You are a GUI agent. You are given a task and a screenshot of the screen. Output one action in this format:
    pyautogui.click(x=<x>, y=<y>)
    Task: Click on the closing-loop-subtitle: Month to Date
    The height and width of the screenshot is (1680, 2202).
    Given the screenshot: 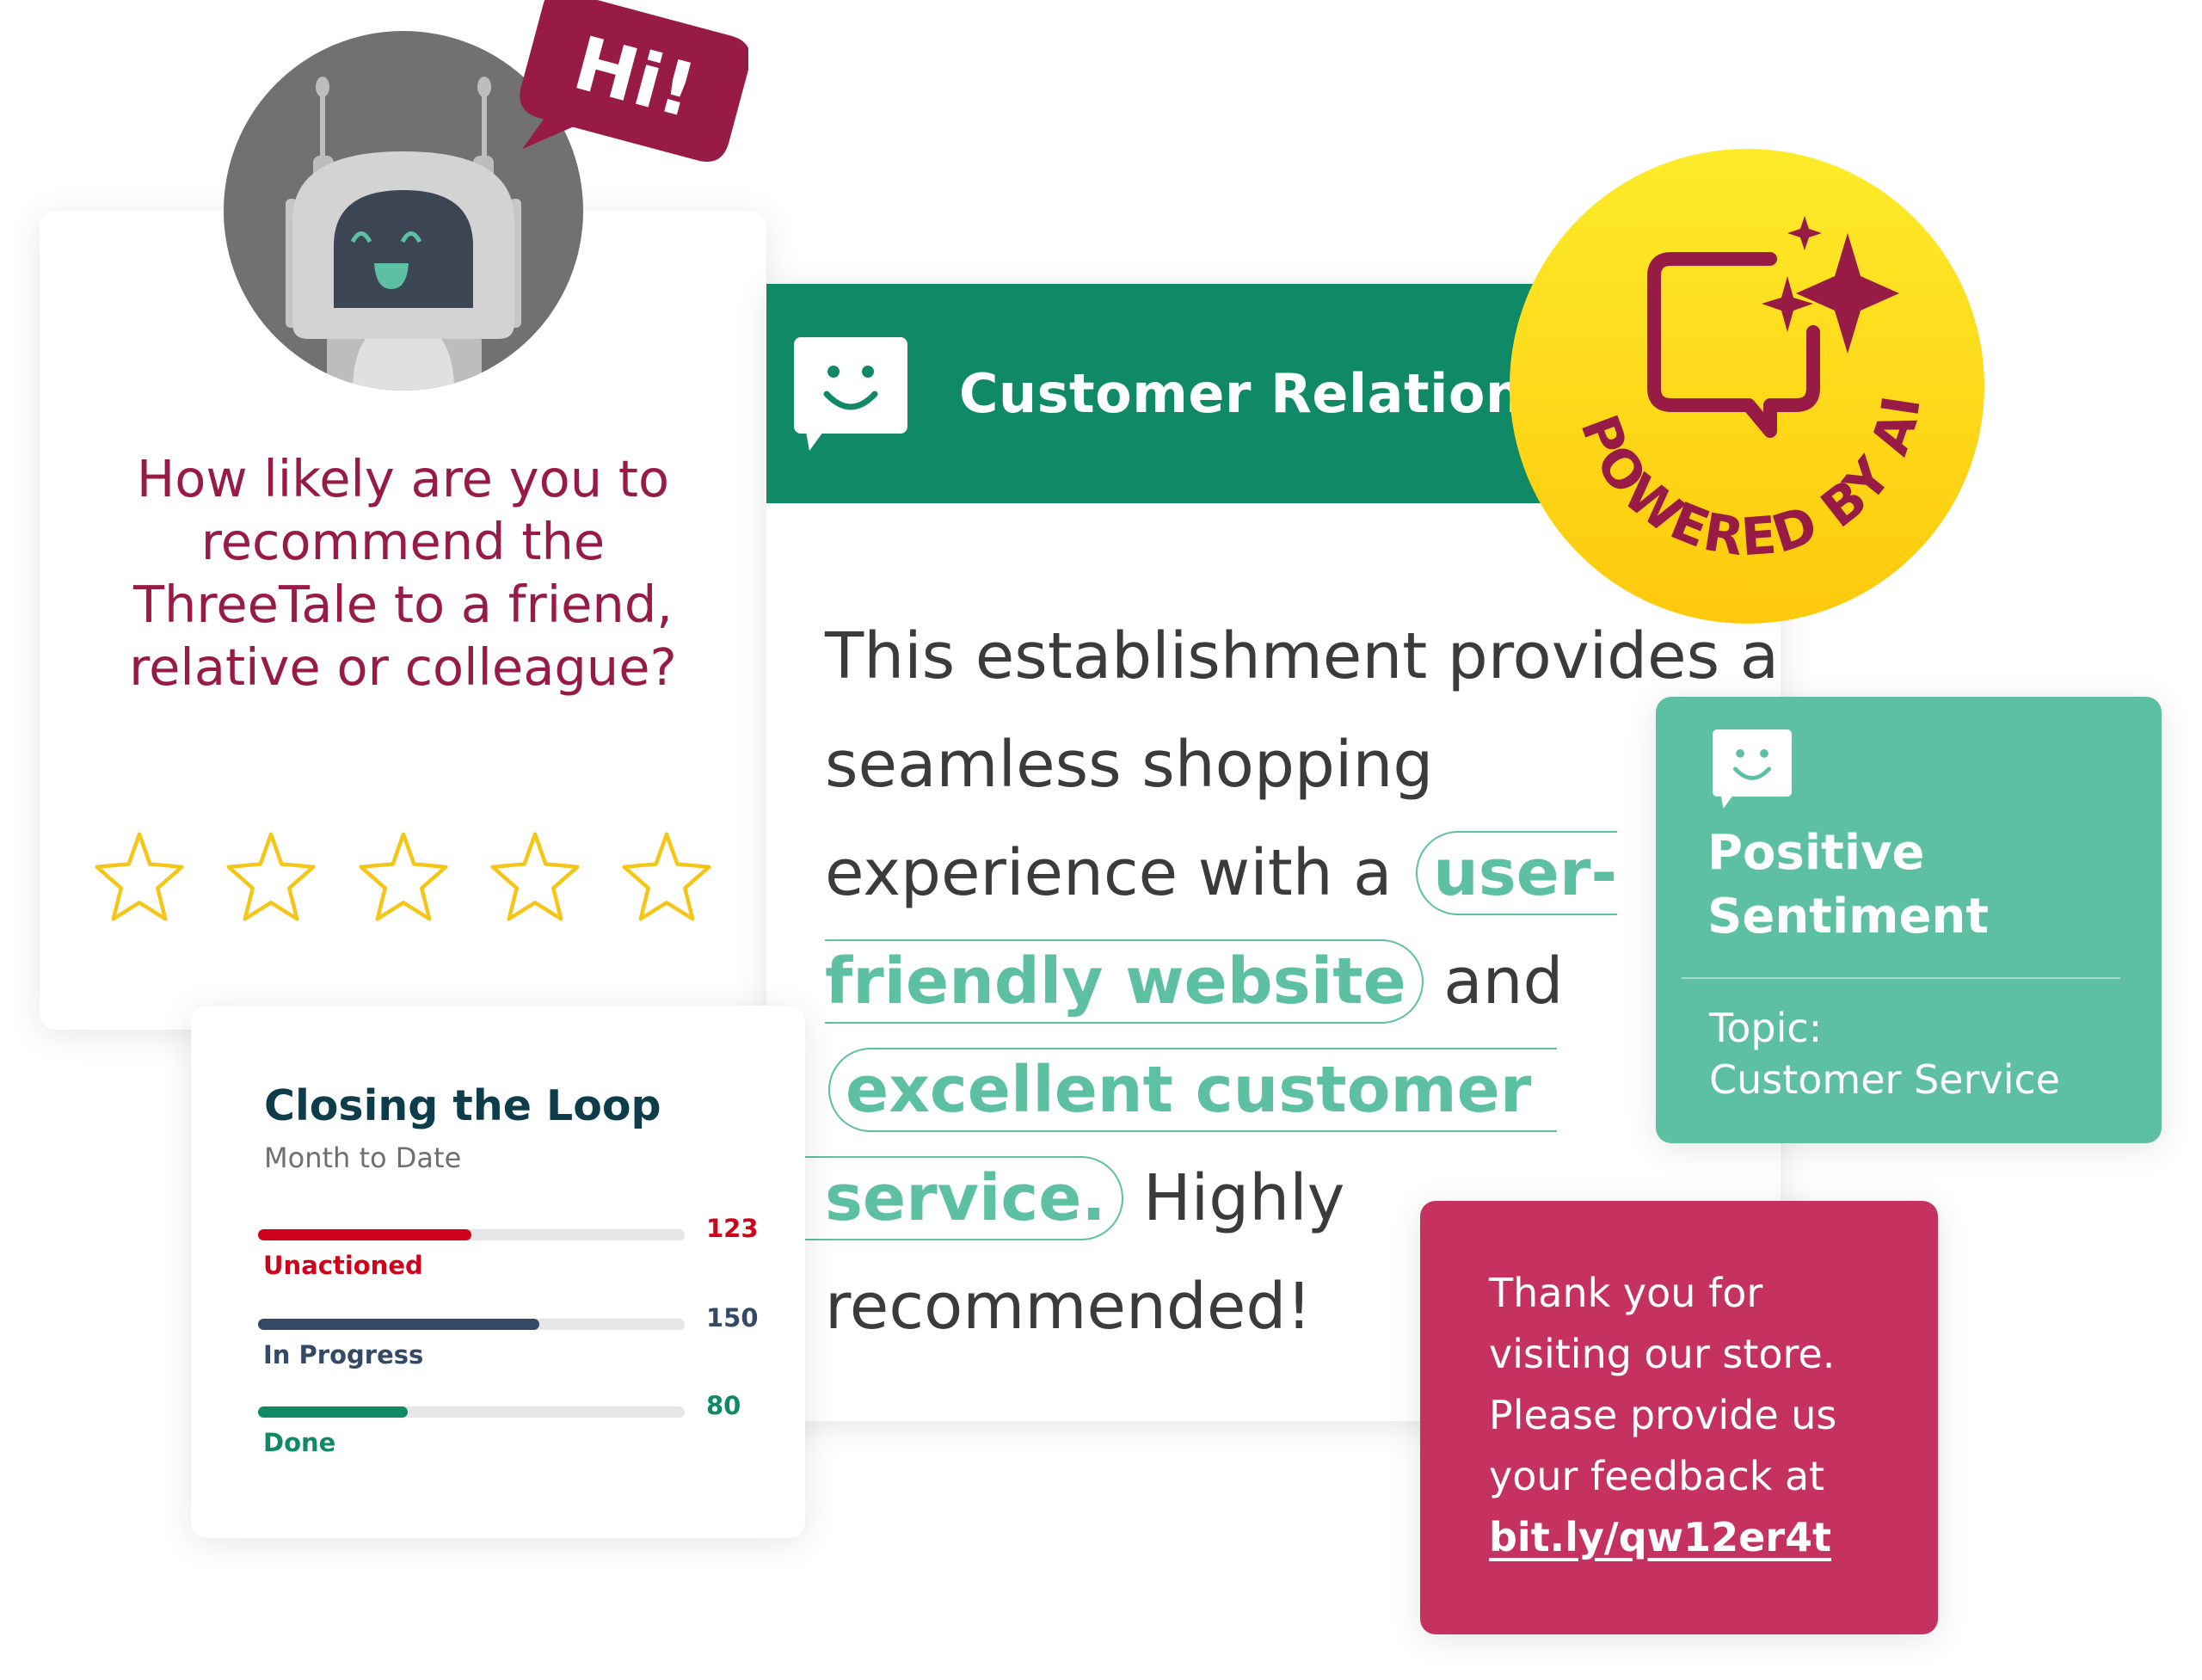 What is the action you would take?
    pyautogui.click(x=363, y=1158)
    